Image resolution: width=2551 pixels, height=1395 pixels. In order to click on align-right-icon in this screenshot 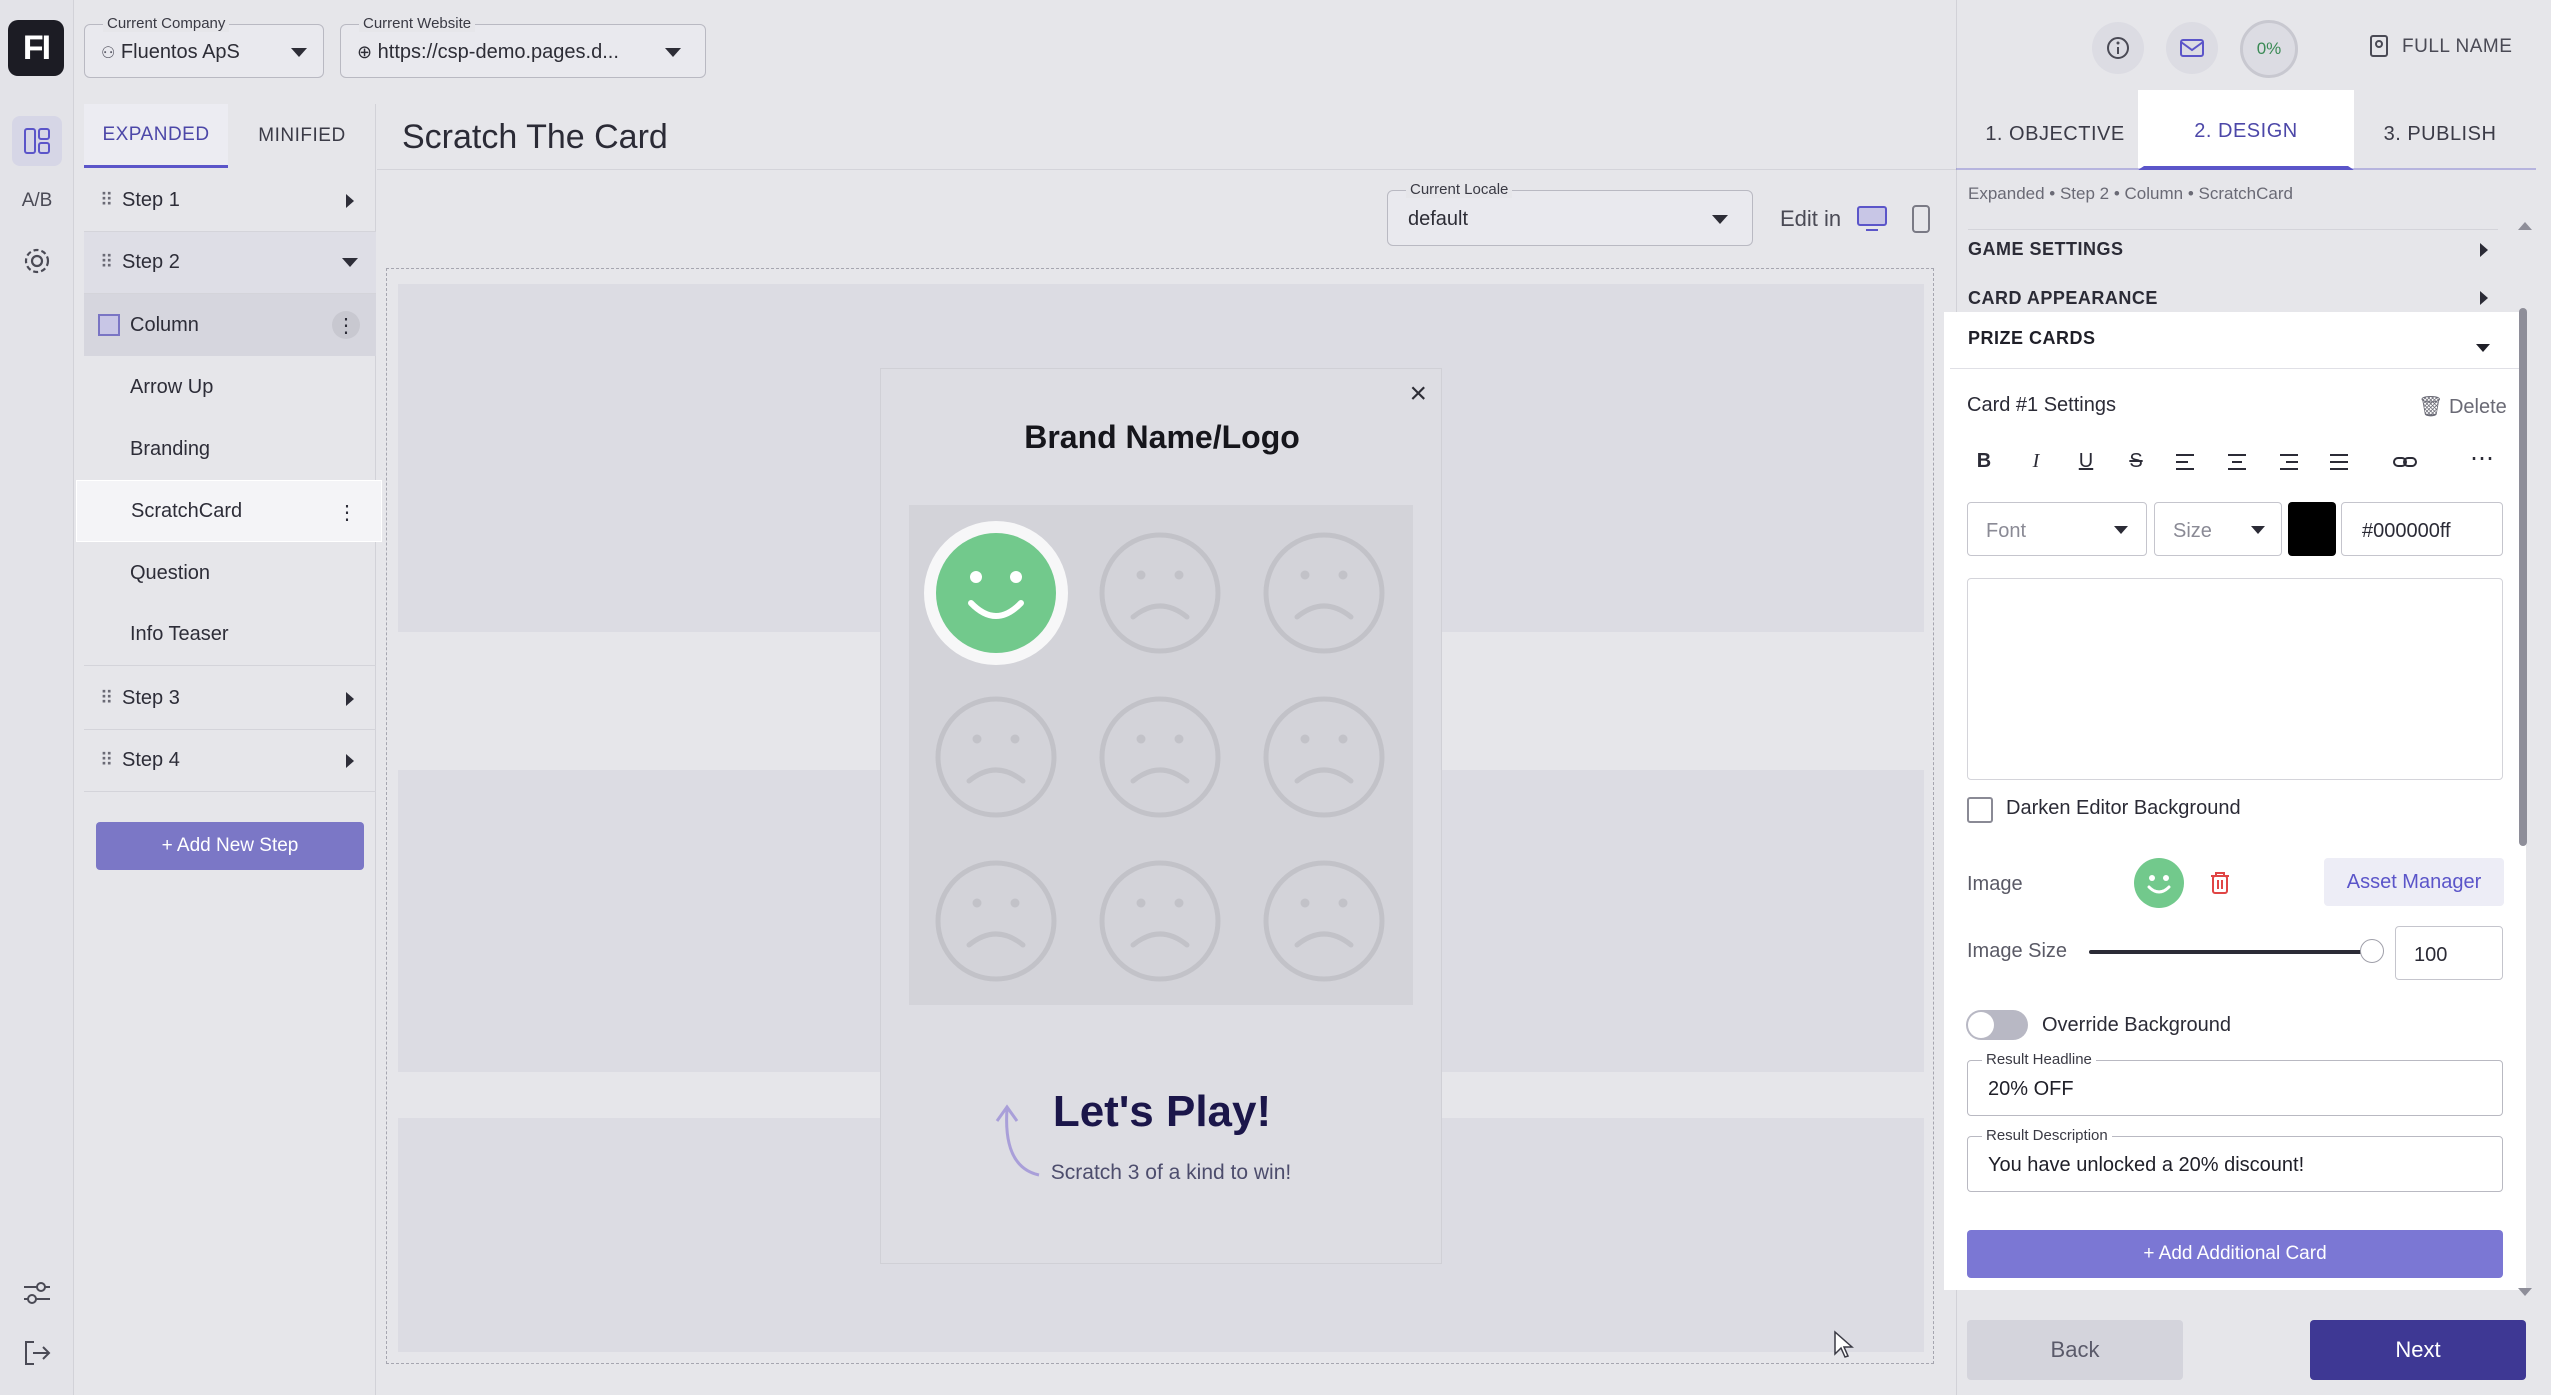, I will do `click(2289, 462)`.